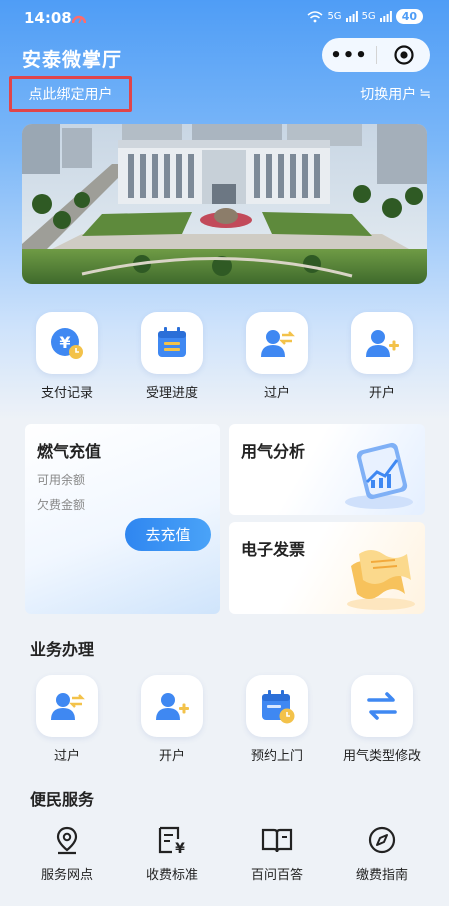 Image resolution: width=449 pixels, height=906 pixels. What do you see at coordinates (224, 859) in the screenshot?
I see `service-items: 服务网点 ¥ 收费标准 百问百答 缴费指南` at bounding box center [224, 859].